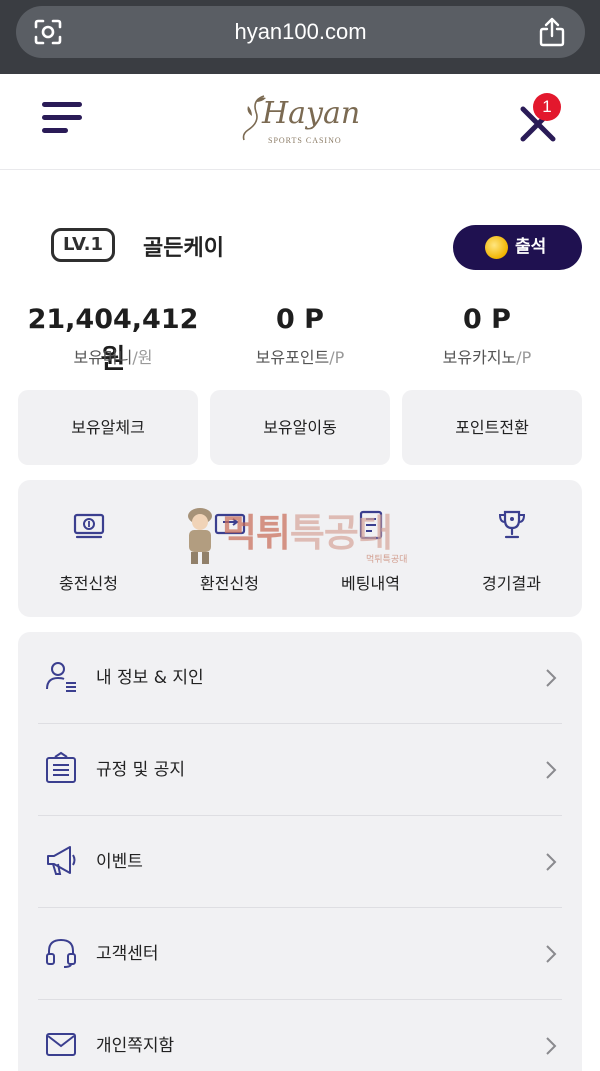 Image resolution: width=600 pixels, height=1071 pixels. I want to click on menu-item-messages: 개인쪽지함, so click(300, 1035).